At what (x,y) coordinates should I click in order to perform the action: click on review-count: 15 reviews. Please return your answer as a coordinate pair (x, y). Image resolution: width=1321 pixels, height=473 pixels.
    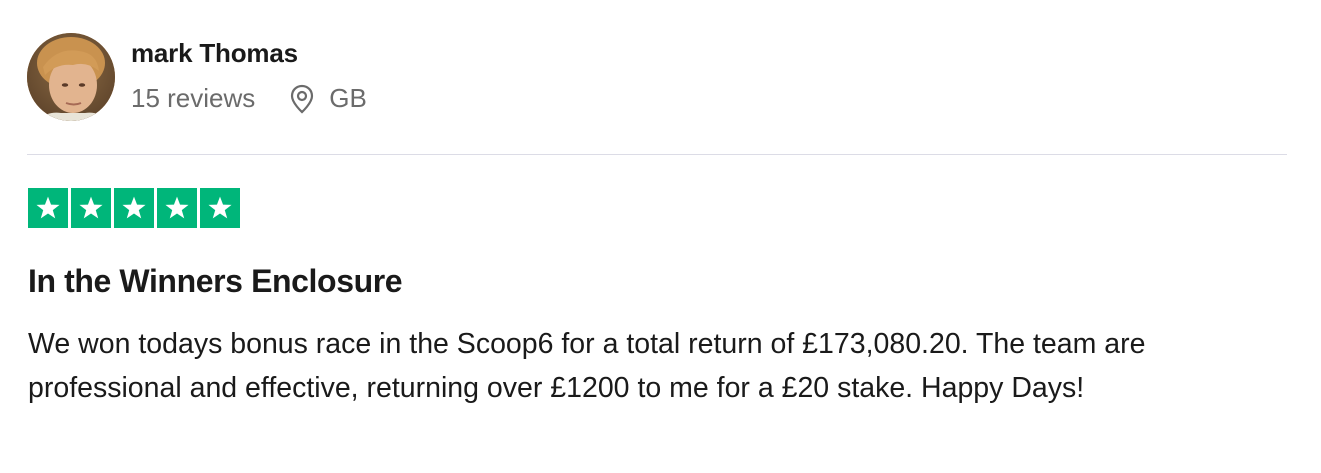
    Looking at the image, I should click on (193, 98).